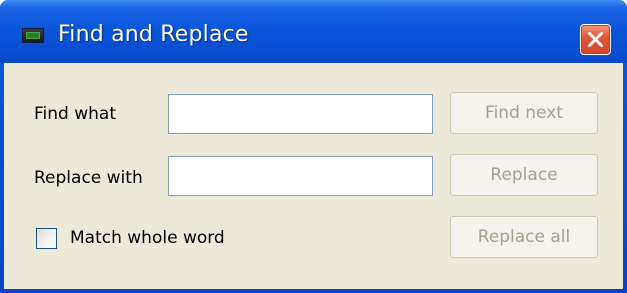 The width and height of the screenshot is (627, 293). Describe the element at coordinates (524, 237) in the screenshot. I see `replace-all-button: Replace all` at that location.